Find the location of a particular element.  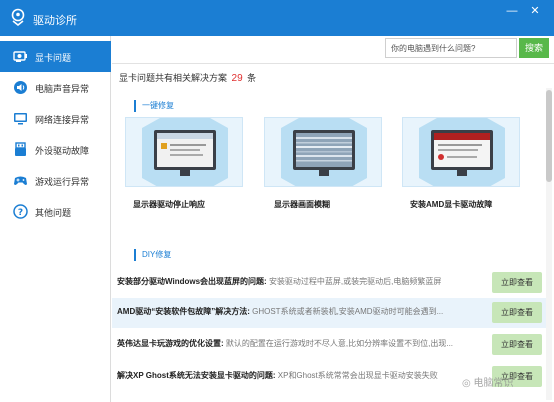

issue-title: 英伟达显卡玩游戏的优化设置: is located at coordinates (170, 343).